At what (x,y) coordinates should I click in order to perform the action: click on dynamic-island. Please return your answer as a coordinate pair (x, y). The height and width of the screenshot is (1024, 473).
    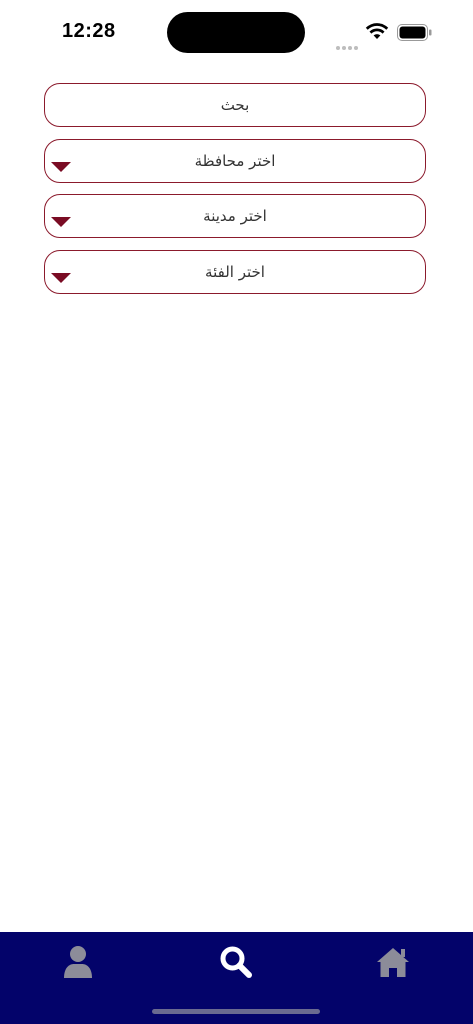
    Looking at the image, I should click on (236, 32).